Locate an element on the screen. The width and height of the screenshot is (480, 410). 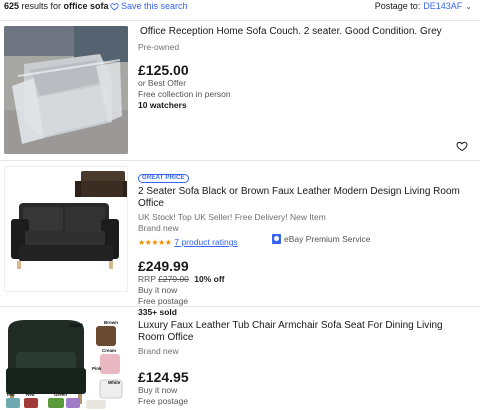
svg-text: Black is located at coordinates (77, 326).